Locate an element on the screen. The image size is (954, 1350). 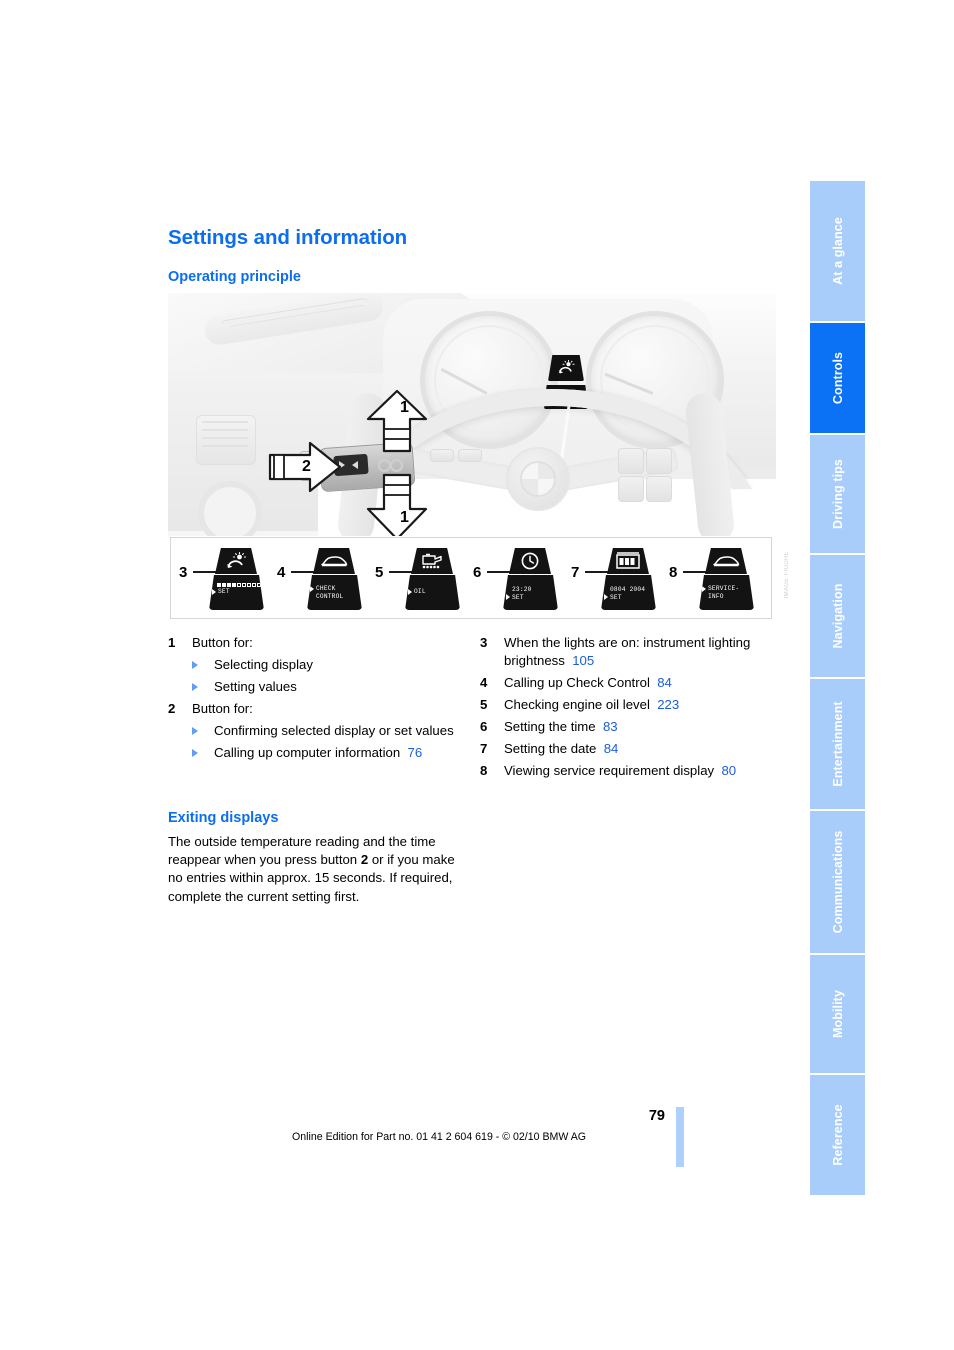
callout-arrow-down is located at coordinates (397, 504).